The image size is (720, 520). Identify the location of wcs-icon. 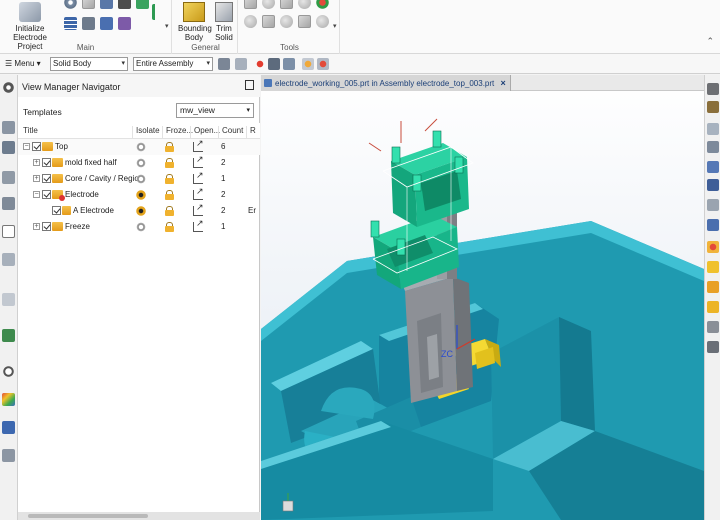
(713, 107).